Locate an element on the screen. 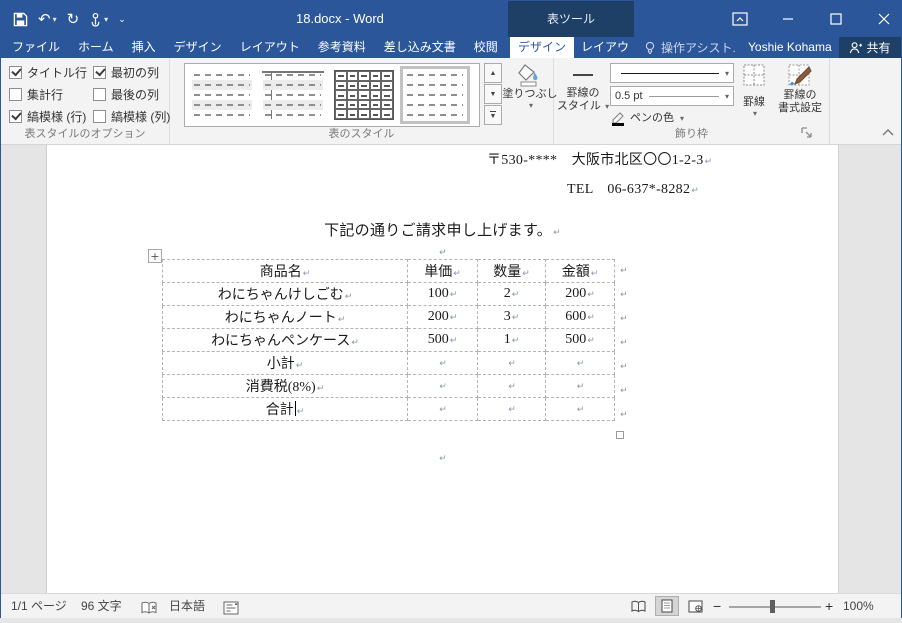 The height and width of the screenshot is (623, 902). maximize-icon is located at coordinates (836, 19).